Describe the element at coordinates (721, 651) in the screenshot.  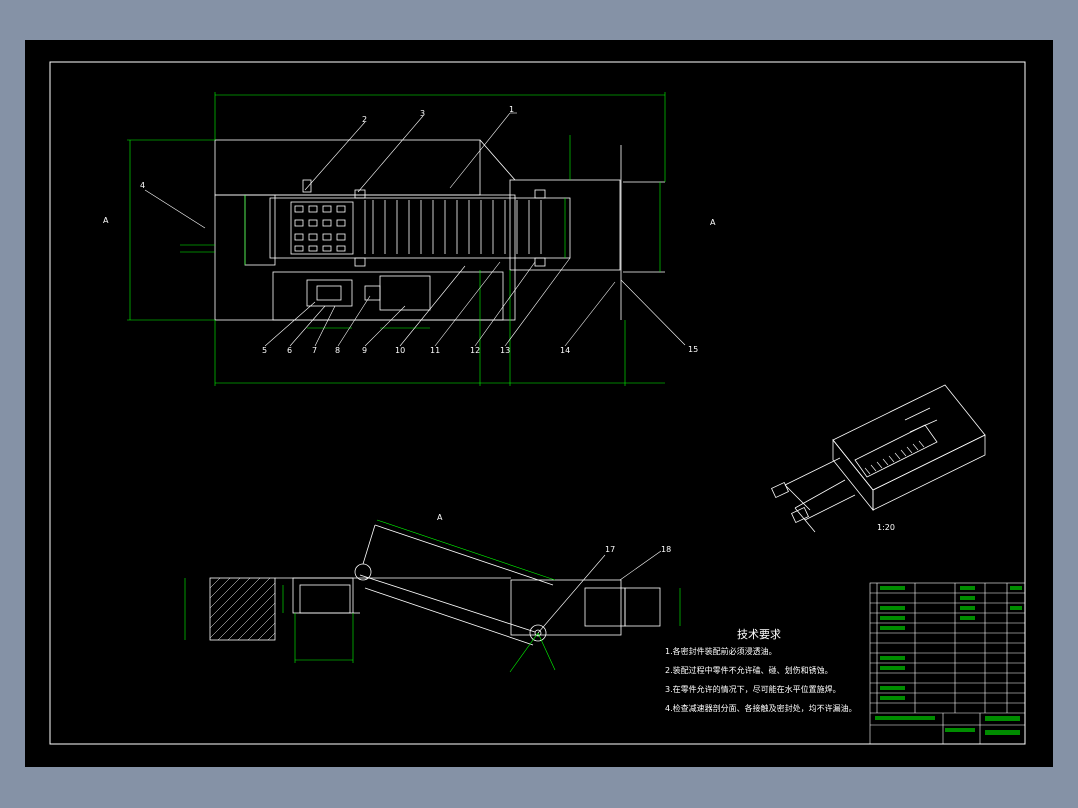
I see `tech-requirement-1: 1.各密封件装配前必须浸透油。` at that location.